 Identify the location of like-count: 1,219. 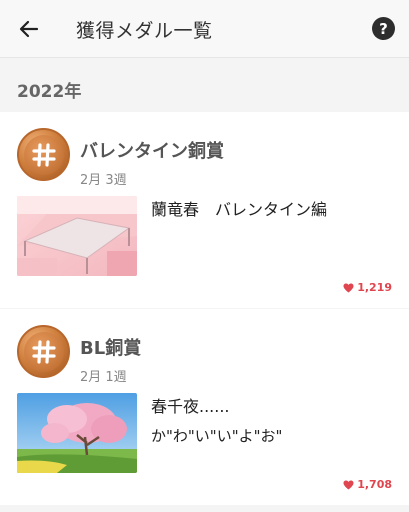
(367, 287).